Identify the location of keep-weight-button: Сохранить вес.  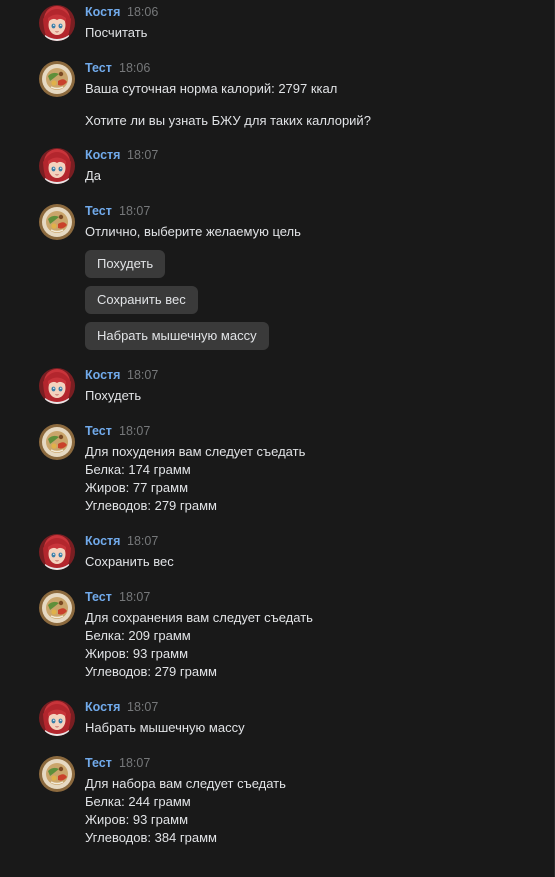
(141, 300).